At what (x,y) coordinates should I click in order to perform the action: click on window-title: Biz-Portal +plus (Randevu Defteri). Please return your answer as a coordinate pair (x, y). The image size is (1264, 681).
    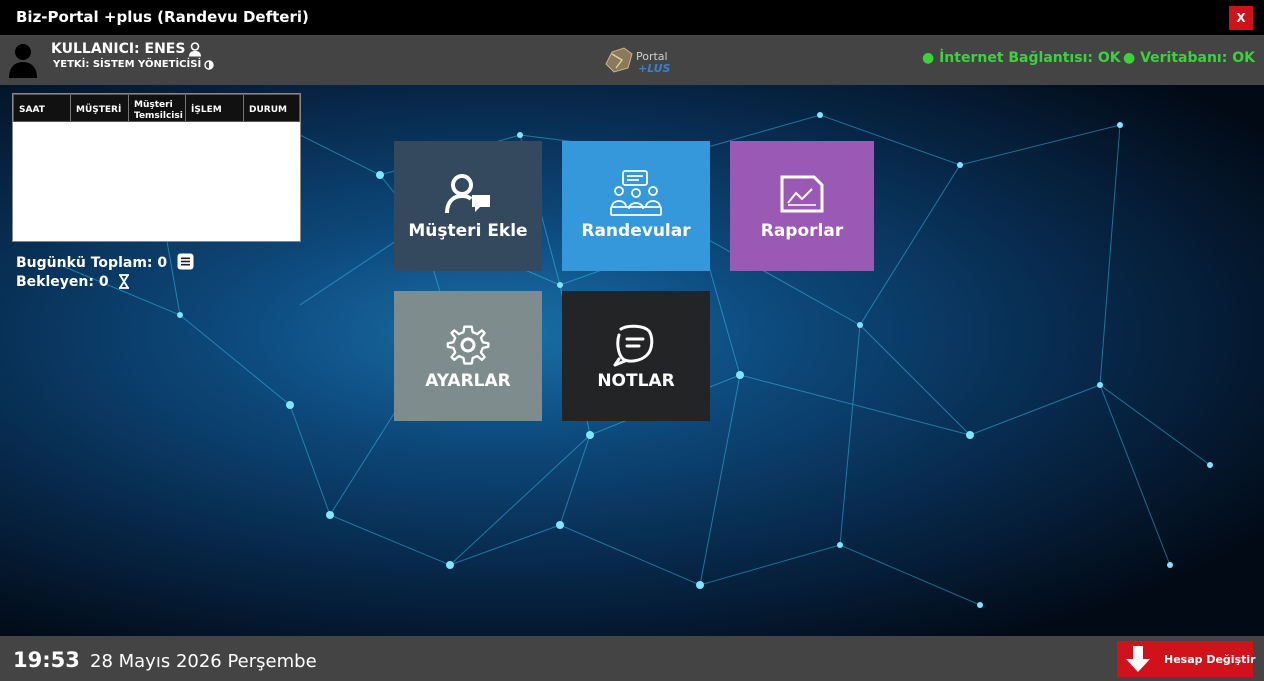
    Looking at the image, I should click on (162, 17).